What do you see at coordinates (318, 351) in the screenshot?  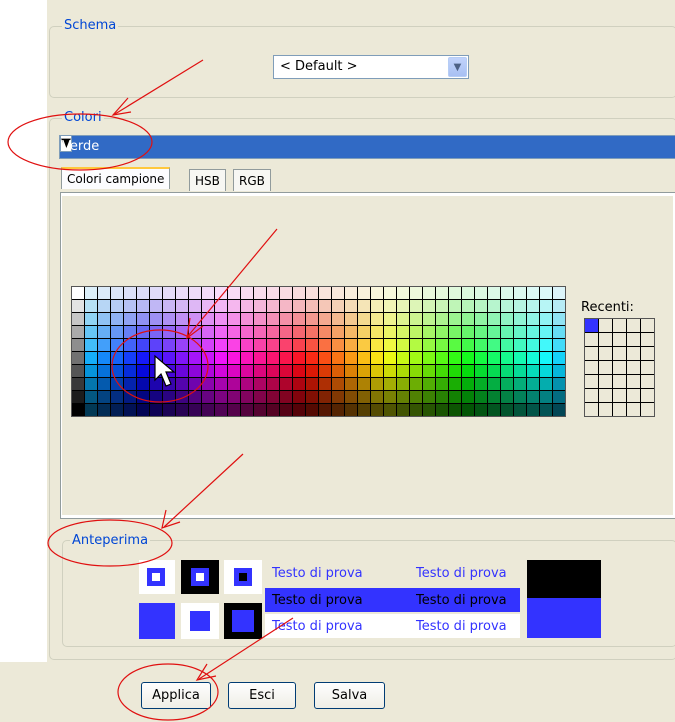 I see `swatch-grid` at bounding box center [318, 351].